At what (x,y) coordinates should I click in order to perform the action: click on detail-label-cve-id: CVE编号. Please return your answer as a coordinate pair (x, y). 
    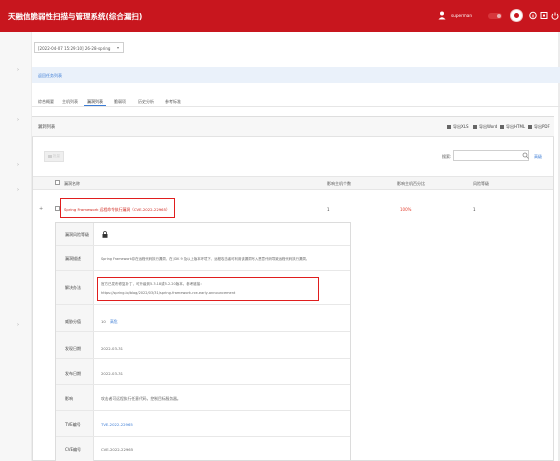
    Looking at the image, I should click on (73, 449).